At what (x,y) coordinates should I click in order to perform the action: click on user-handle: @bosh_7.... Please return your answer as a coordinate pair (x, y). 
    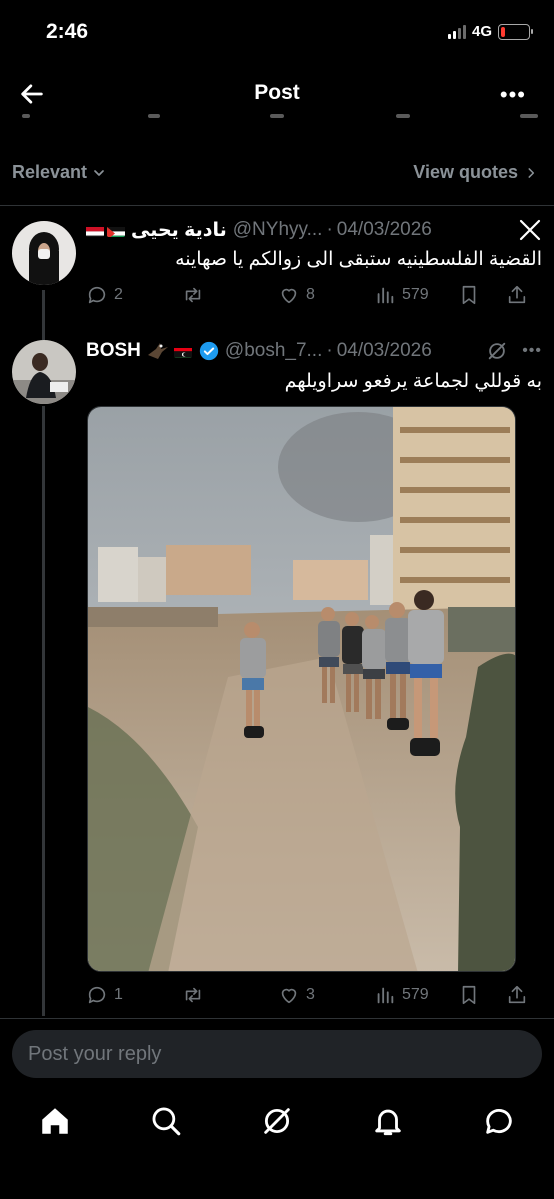
    Looking at the image, I should click on (273, 351).